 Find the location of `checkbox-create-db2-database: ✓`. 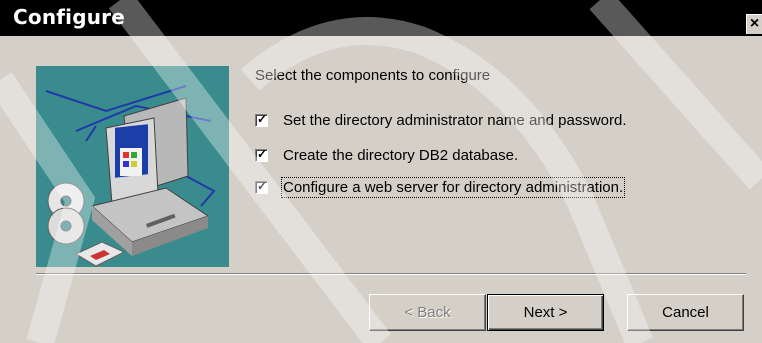

checkbox-create-db2-database: ✓ is located at coordinates (261, 154).